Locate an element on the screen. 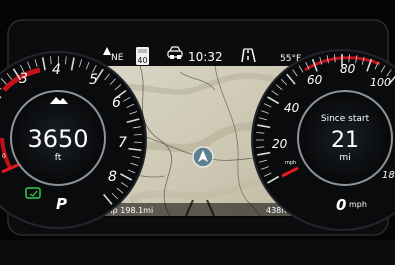 This screenshot has height=265, width=395. trip-value: 21 is located at coordinates (345, 140).